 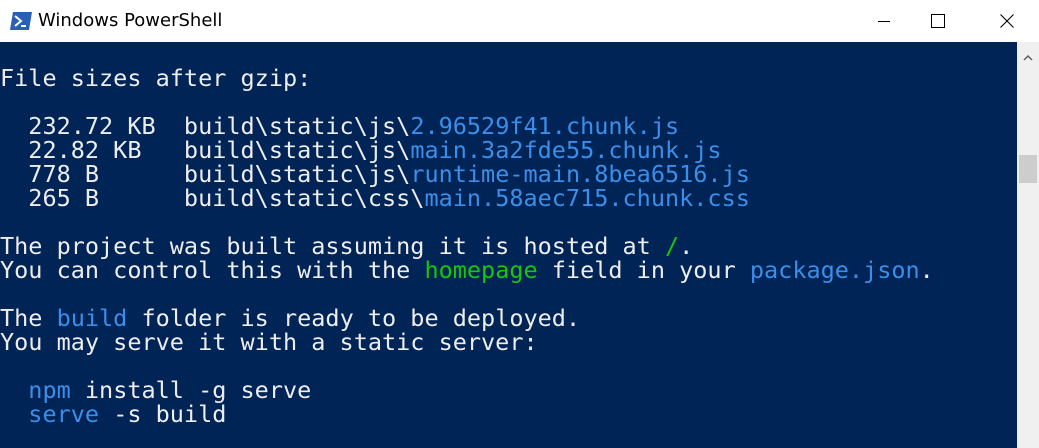 I want to click on console-text-segment: -s build, so click(x=163, y=414).